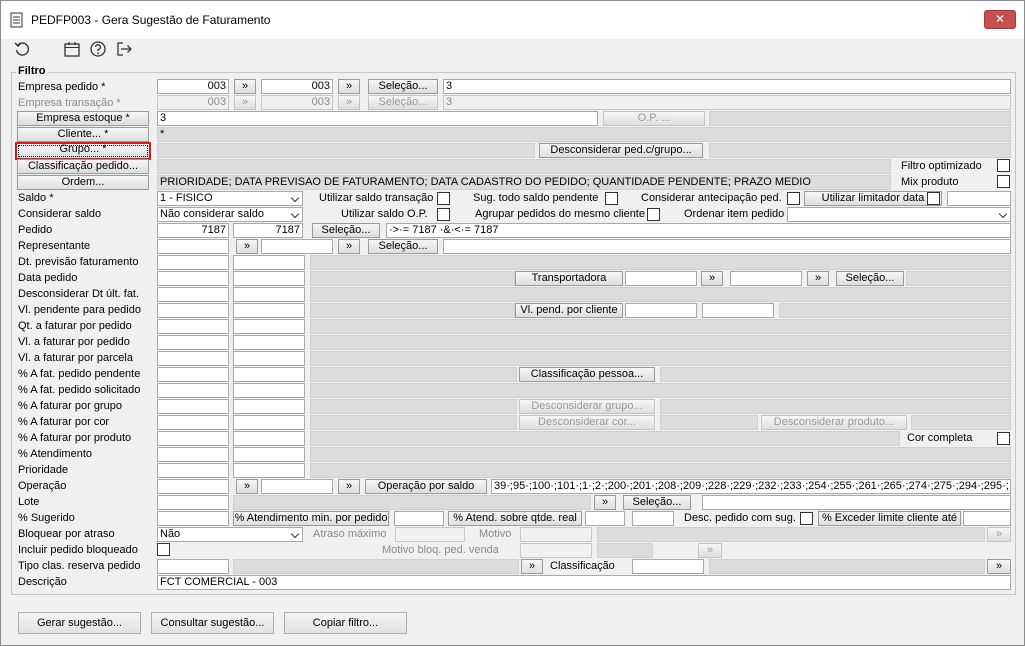  Describe the element at coordinates (245, 86) in the screenshot. I see `empresa-pedido-arrow-button: »` at that location.